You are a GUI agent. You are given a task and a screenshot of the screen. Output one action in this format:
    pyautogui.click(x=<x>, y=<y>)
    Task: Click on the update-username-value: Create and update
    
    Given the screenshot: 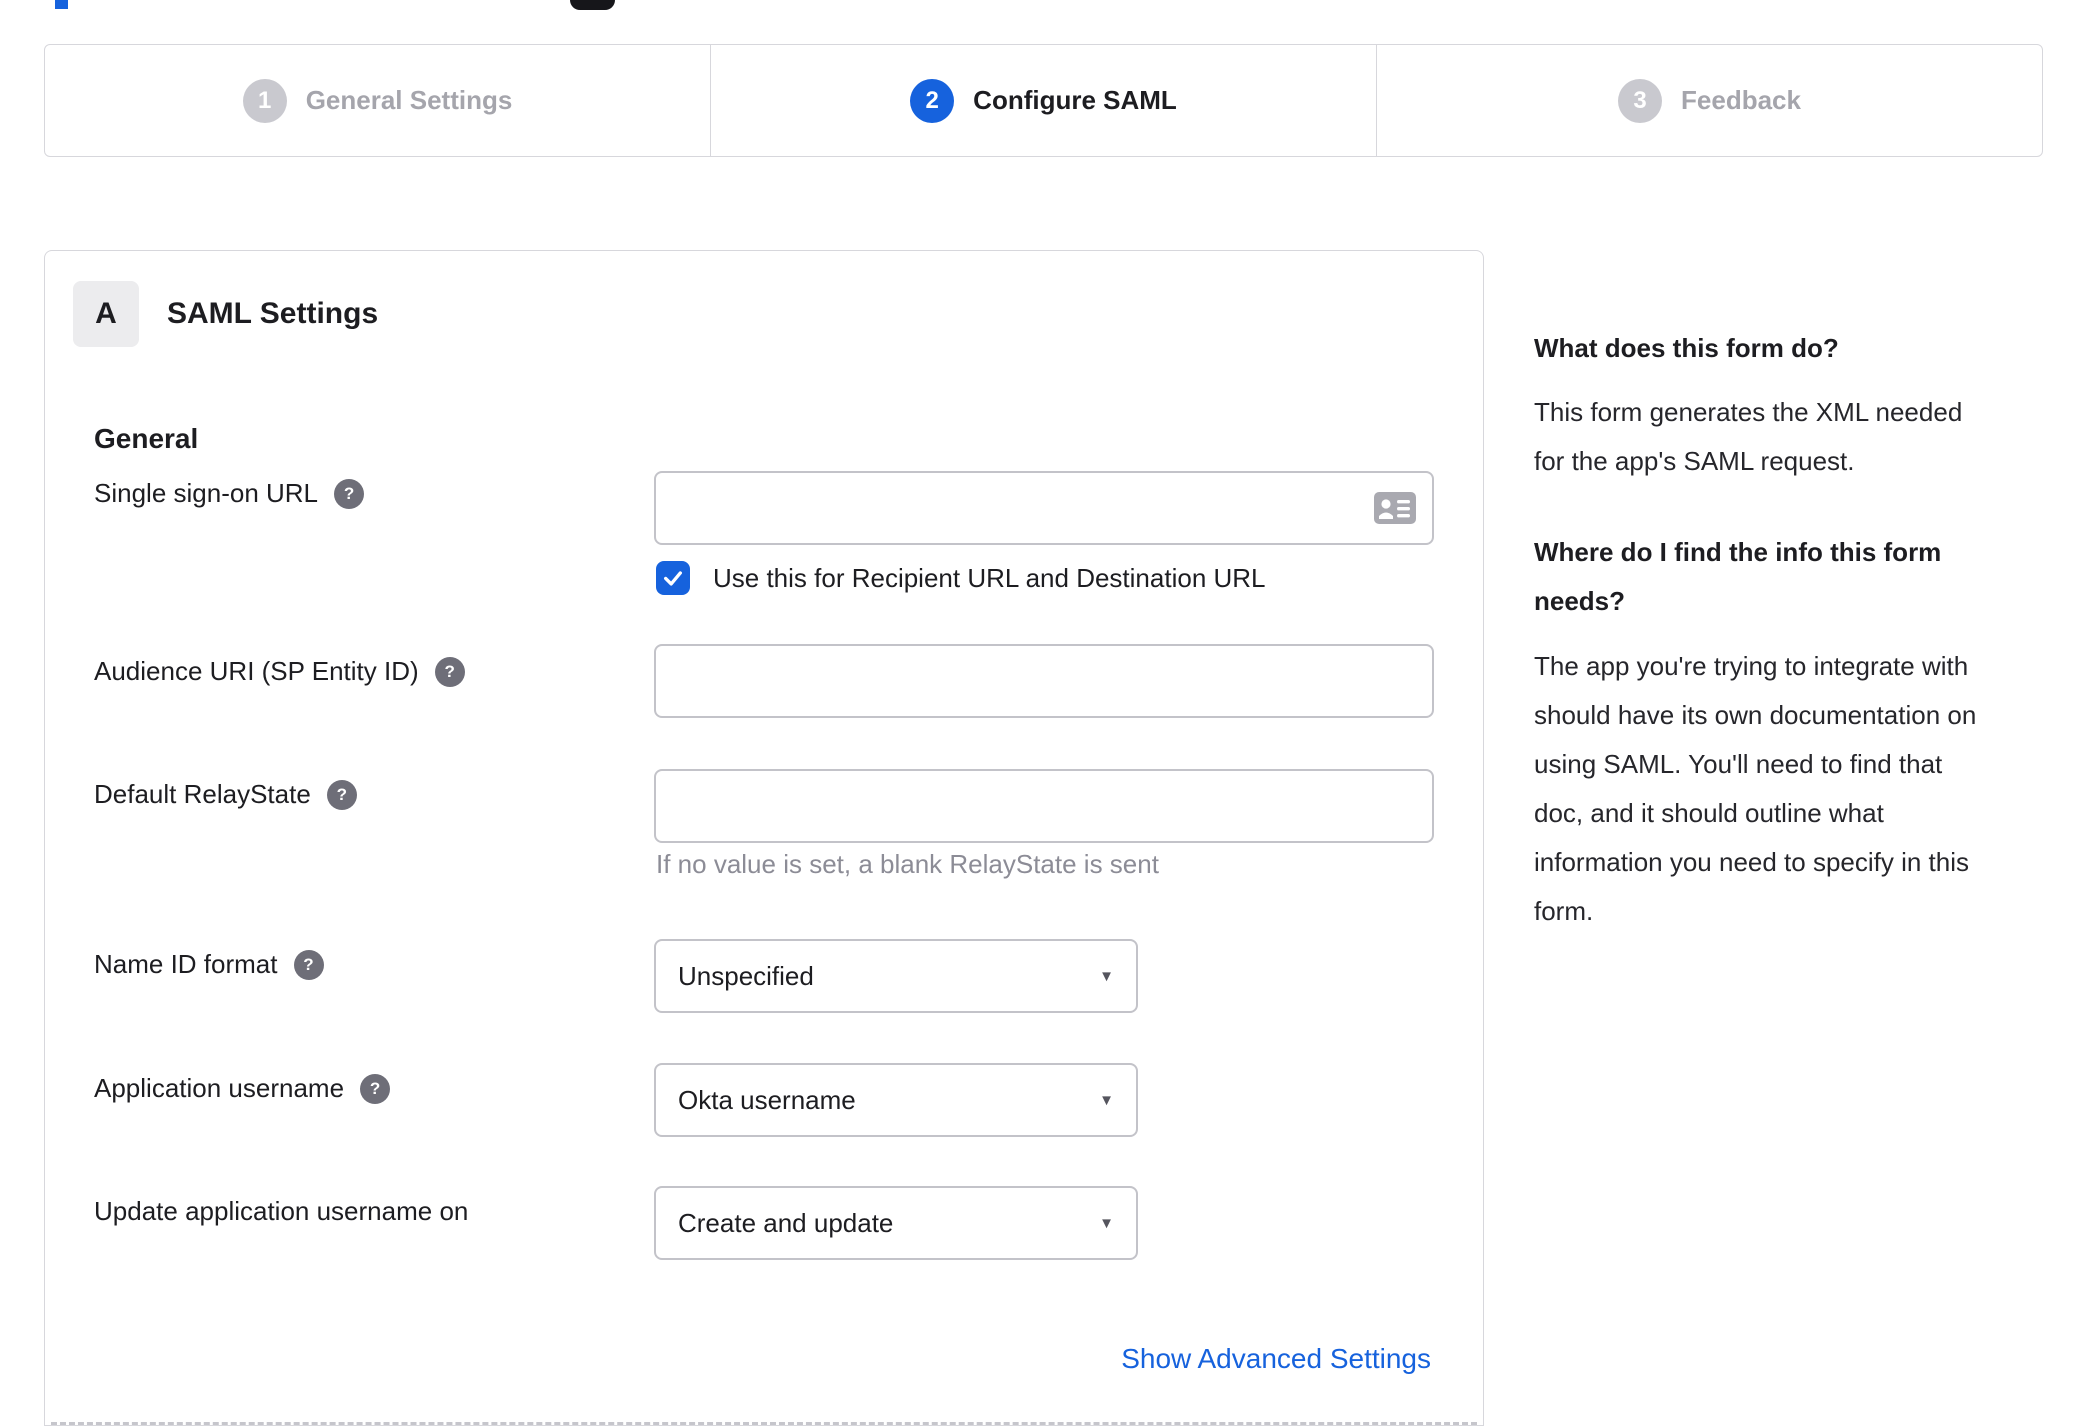 What is the action you would take?
    pyautogui.click(x=786, y=1222)
    